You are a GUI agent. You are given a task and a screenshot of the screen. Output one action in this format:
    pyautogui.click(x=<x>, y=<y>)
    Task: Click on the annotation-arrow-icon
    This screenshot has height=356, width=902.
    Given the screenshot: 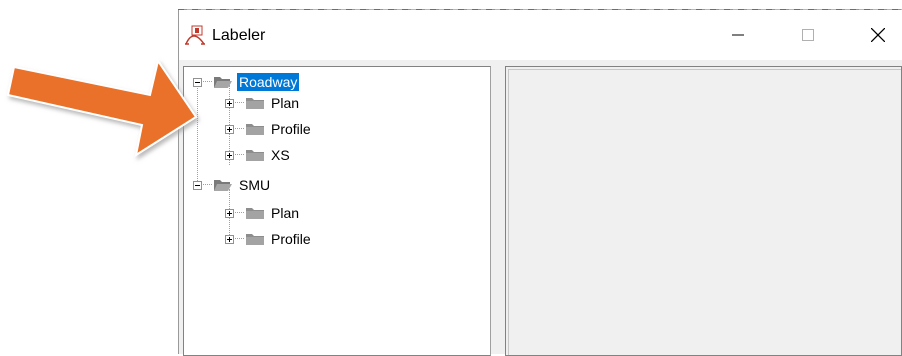 What is the action you would take?
    pyautogui.click(x=102, y=108)
    